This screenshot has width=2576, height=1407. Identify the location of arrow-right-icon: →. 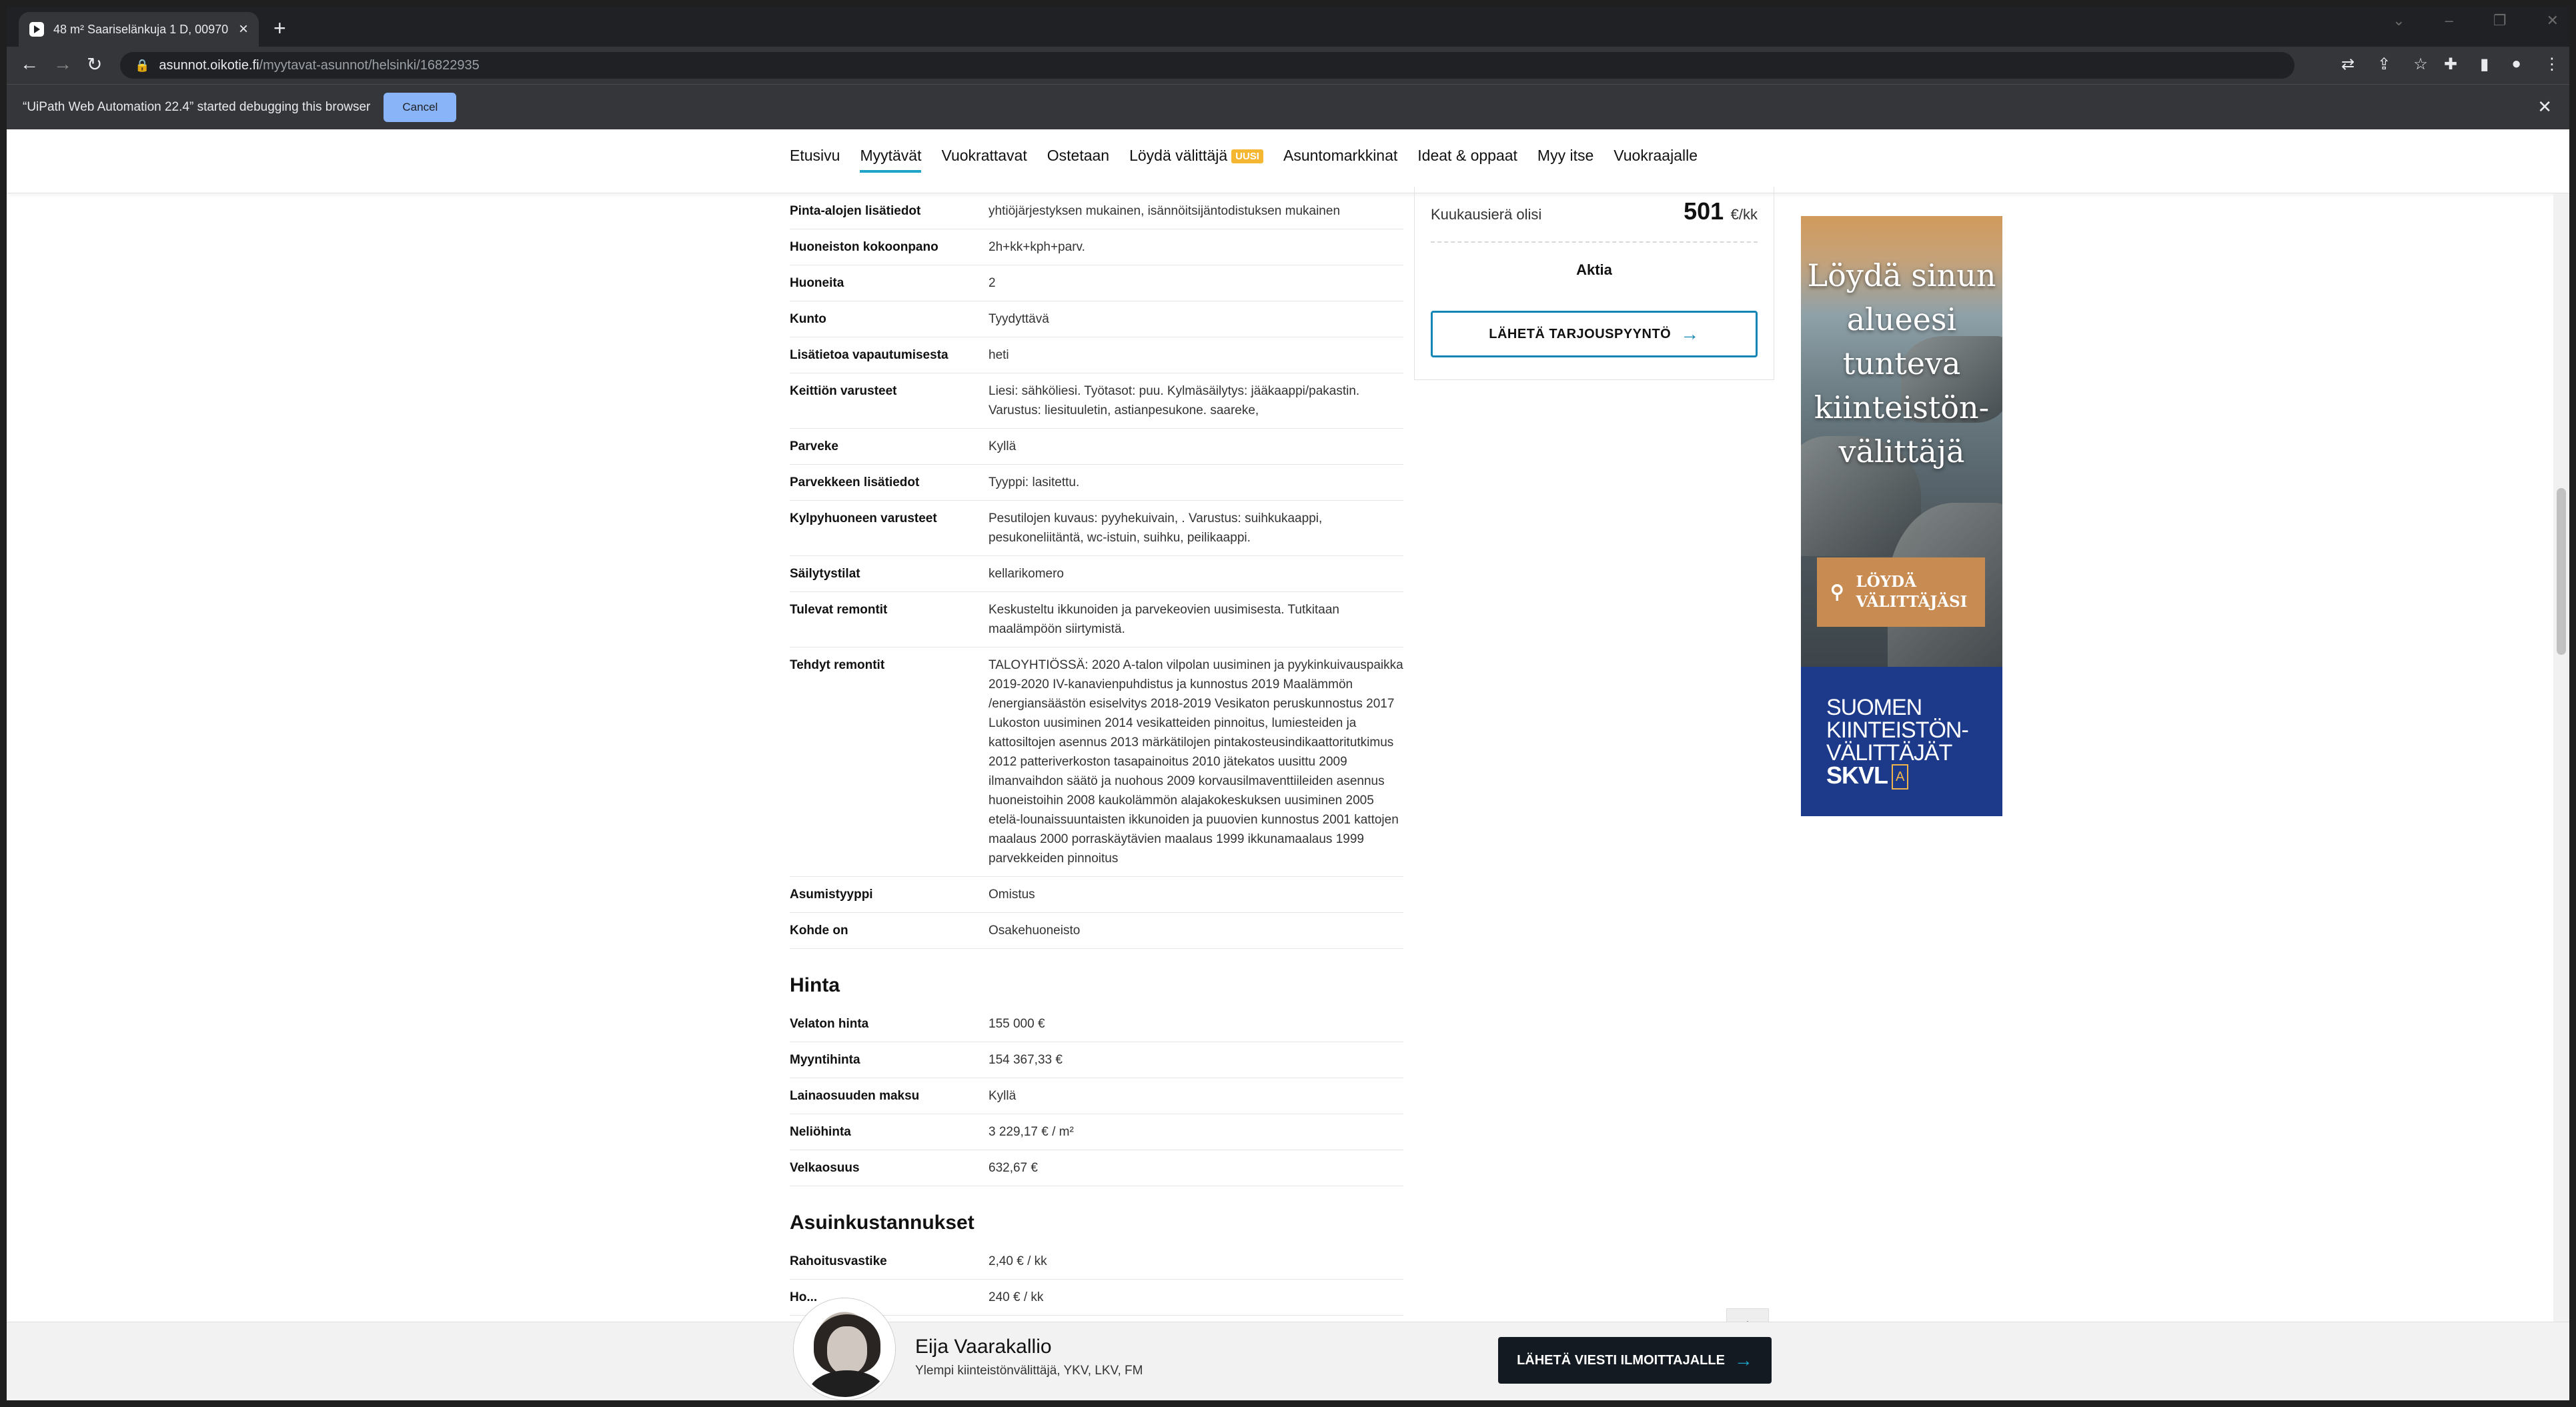
(1744, 1360).